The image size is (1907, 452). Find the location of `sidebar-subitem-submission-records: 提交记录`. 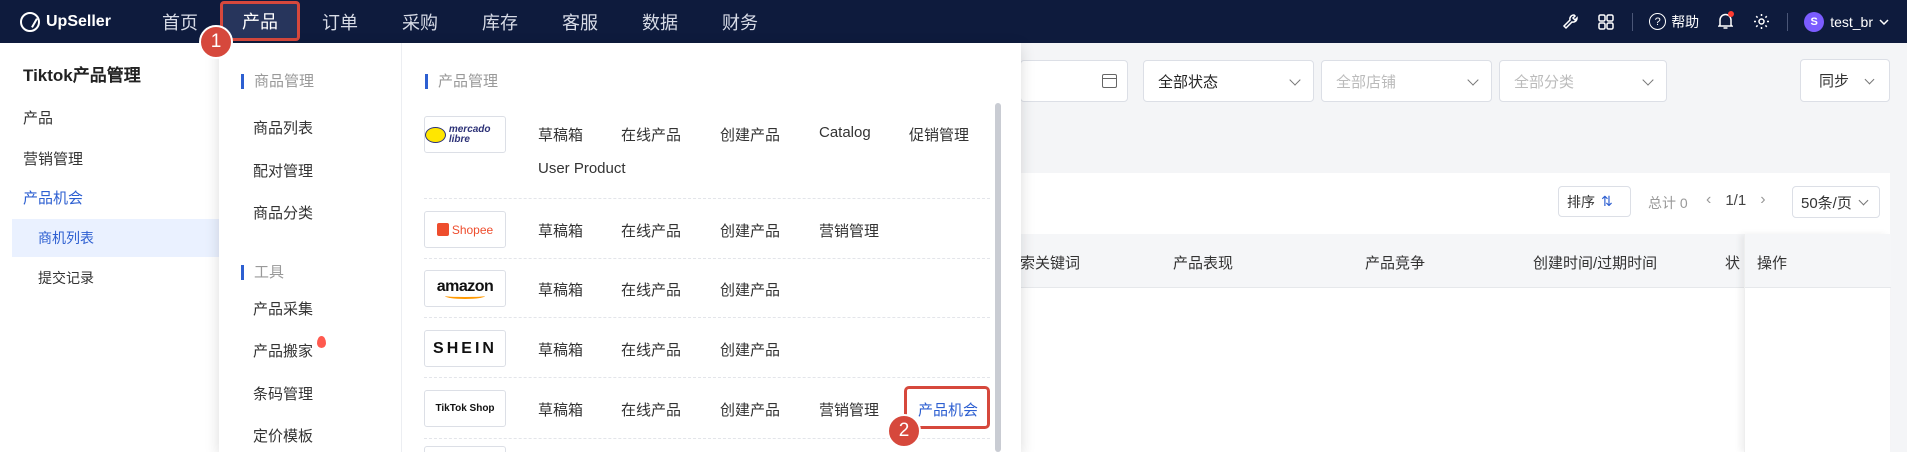

sidebar-subitem-submission-records: 提交记录 is located at coordinates (115, 278).